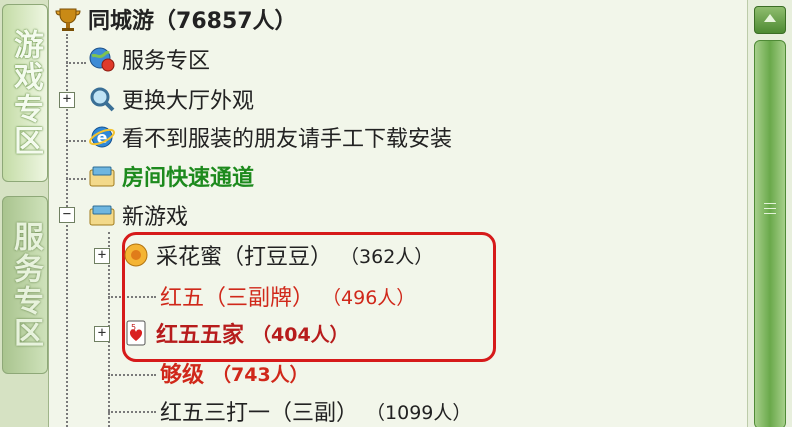  What do you see at coordinates (200, 335) in the screenshot?
I see `tree-game-label: 红五五家` at bounding box center [200, 335].